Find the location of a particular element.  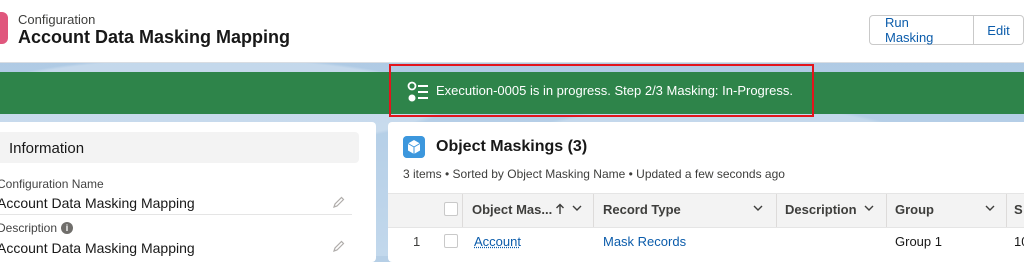

edit-button: Edit is located at coordinates (999, 30).